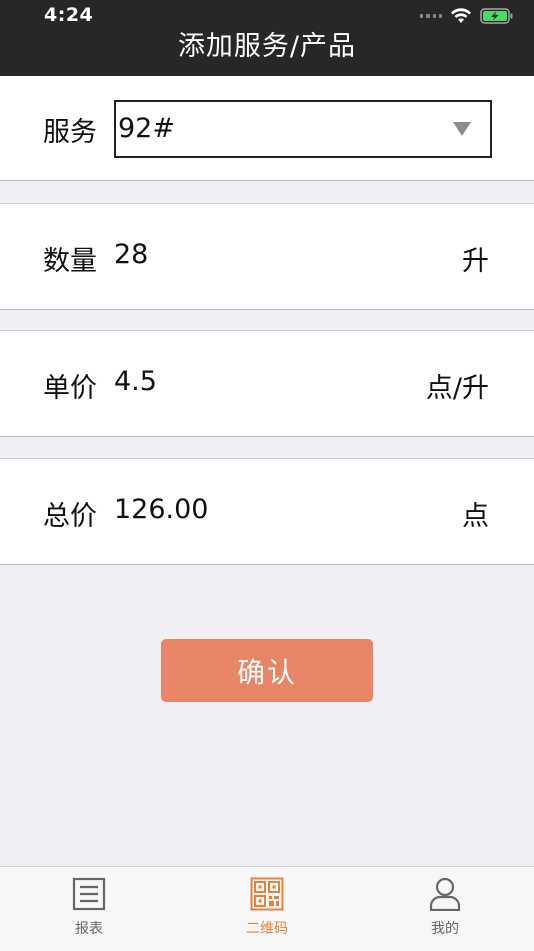 The height and width of the screenshot is (951, 534). I want to click on user-icon, so click(445, 894).